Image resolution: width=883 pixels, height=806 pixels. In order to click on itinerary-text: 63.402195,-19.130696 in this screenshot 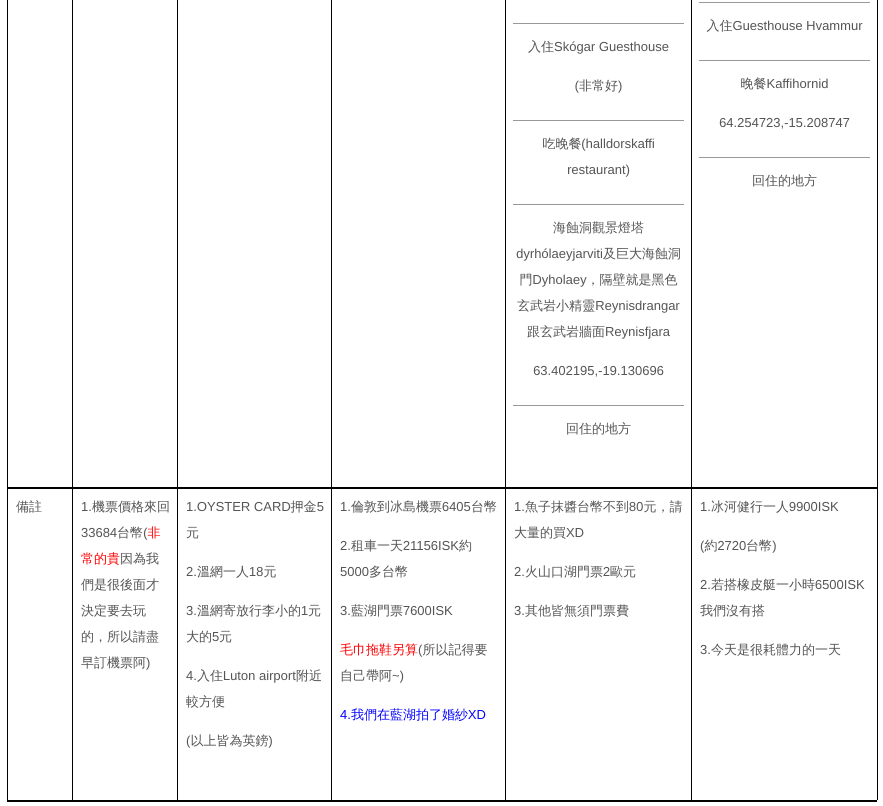, I will do `click(598, 371)`.